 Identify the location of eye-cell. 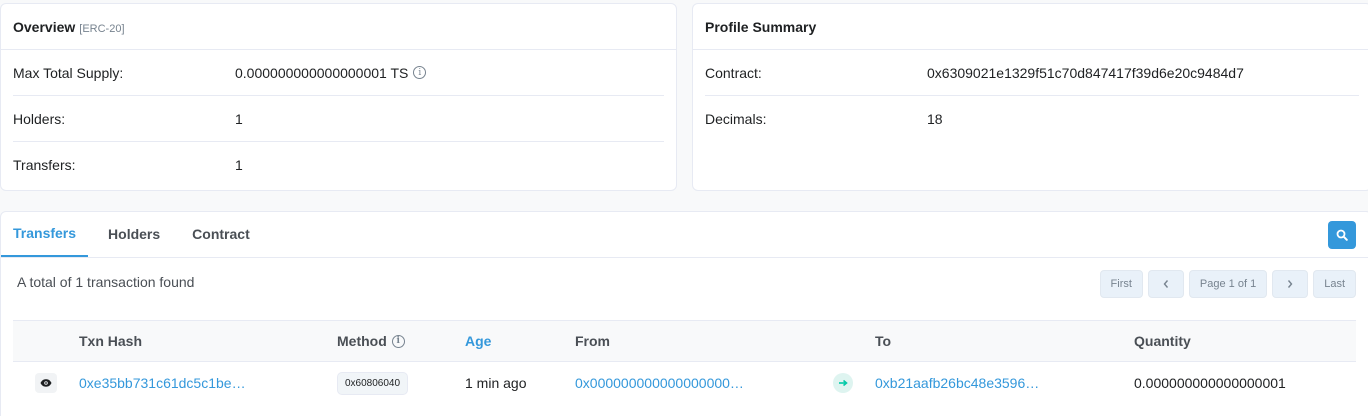
(46, 383).